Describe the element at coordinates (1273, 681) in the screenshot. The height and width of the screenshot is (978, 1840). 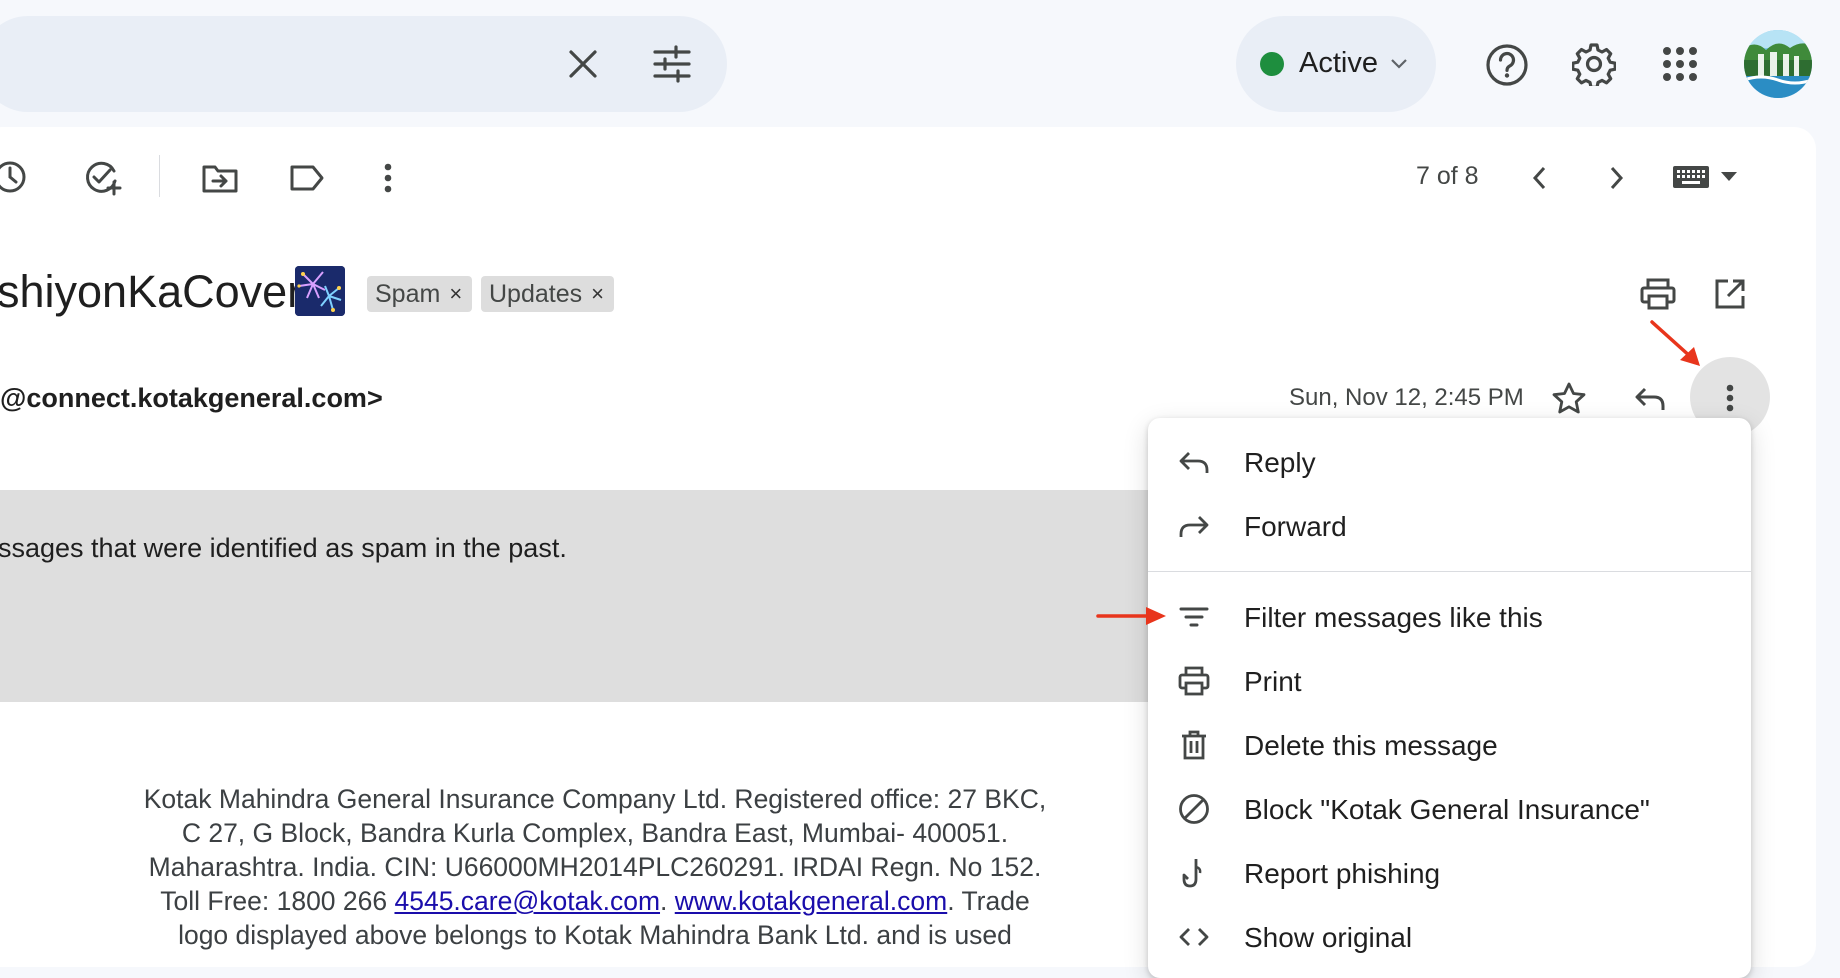
I see `menu-item-label: Print` at that location.